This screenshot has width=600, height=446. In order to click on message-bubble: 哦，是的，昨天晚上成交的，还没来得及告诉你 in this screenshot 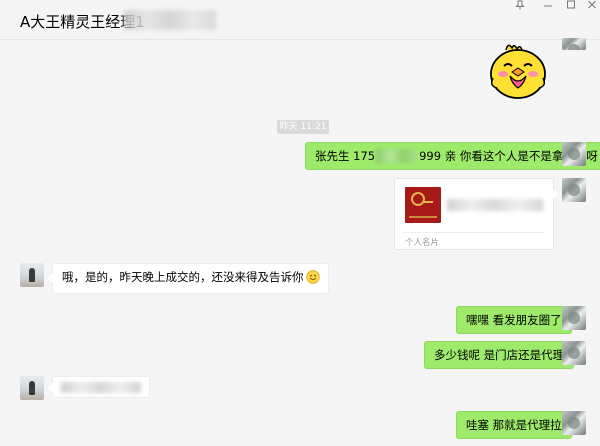, I will do `click(188, 278)`.